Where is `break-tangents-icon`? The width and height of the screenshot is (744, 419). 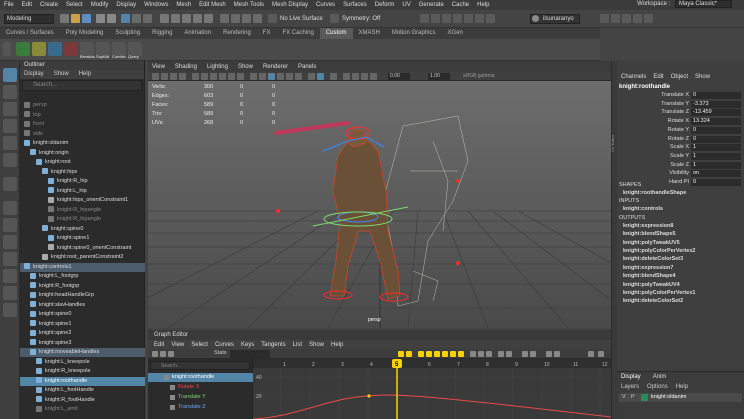
break-tangents-icon is located at coordinates (481, 354).